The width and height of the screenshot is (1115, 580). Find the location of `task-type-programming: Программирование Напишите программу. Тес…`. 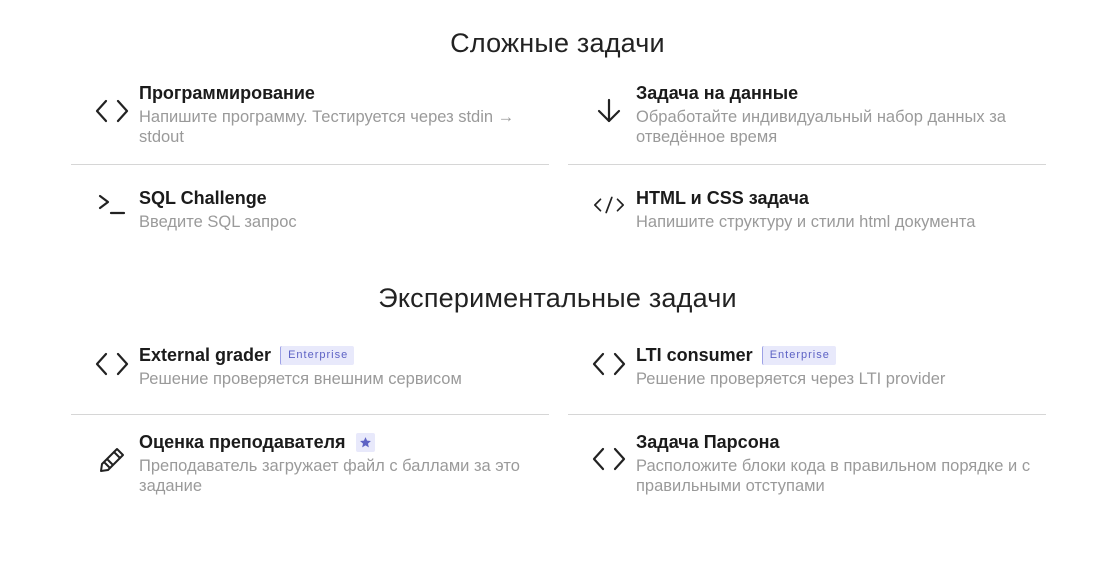

task-type-programming: Программирование Напишите программу. Тес… is located at coordinates (310, 123).